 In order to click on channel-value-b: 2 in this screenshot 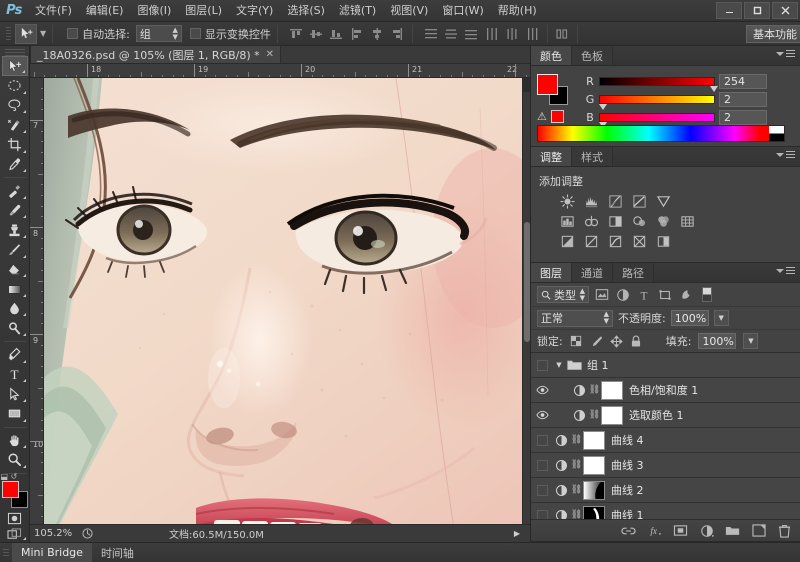, I will do `click(743, 117)`.